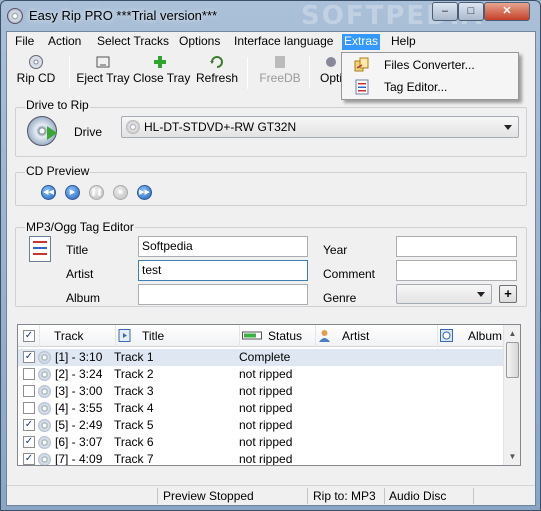 The image size is (541, 511). Describe the element at coordinates (103, 74) in the screenshot. I see `eject-tray-button: Eject Tray` at that location.